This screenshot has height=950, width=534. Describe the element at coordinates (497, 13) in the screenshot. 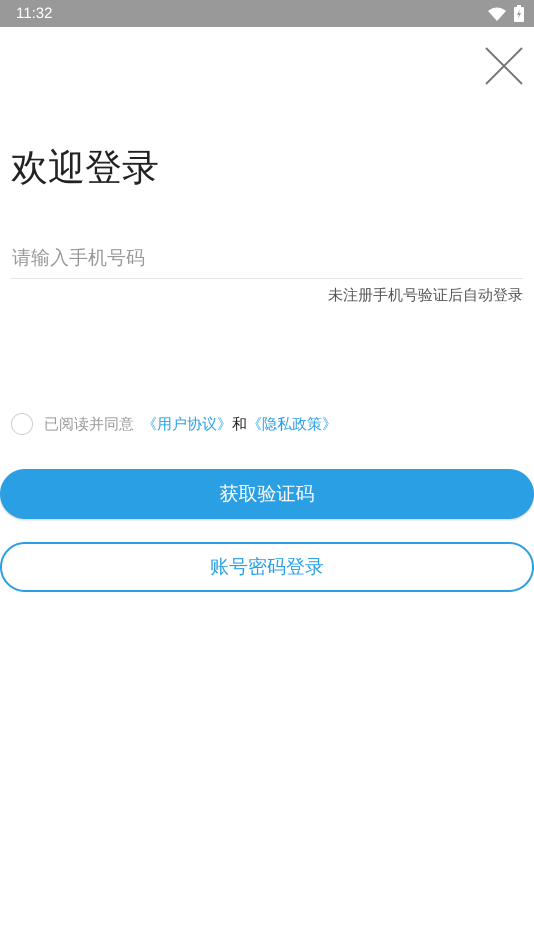

I see `wifi-icon` at that location.